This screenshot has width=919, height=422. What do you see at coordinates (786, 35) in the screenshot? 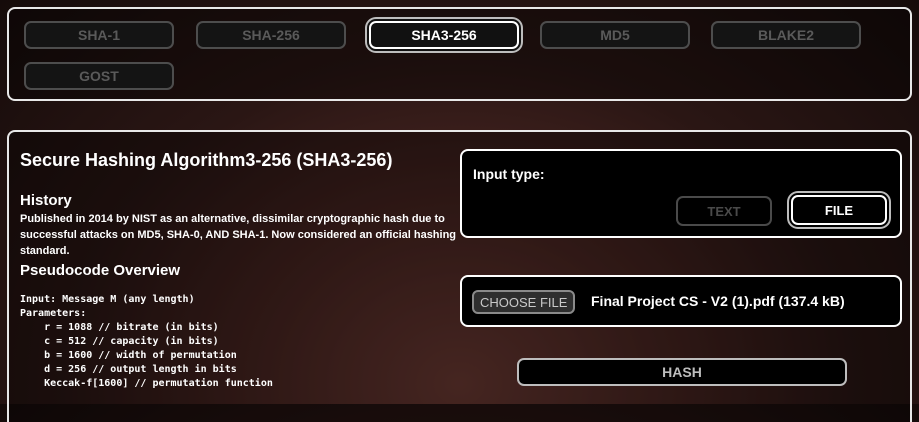
I see `algo-button-blake2: BLAKE2` at bounding box center [786, 35].